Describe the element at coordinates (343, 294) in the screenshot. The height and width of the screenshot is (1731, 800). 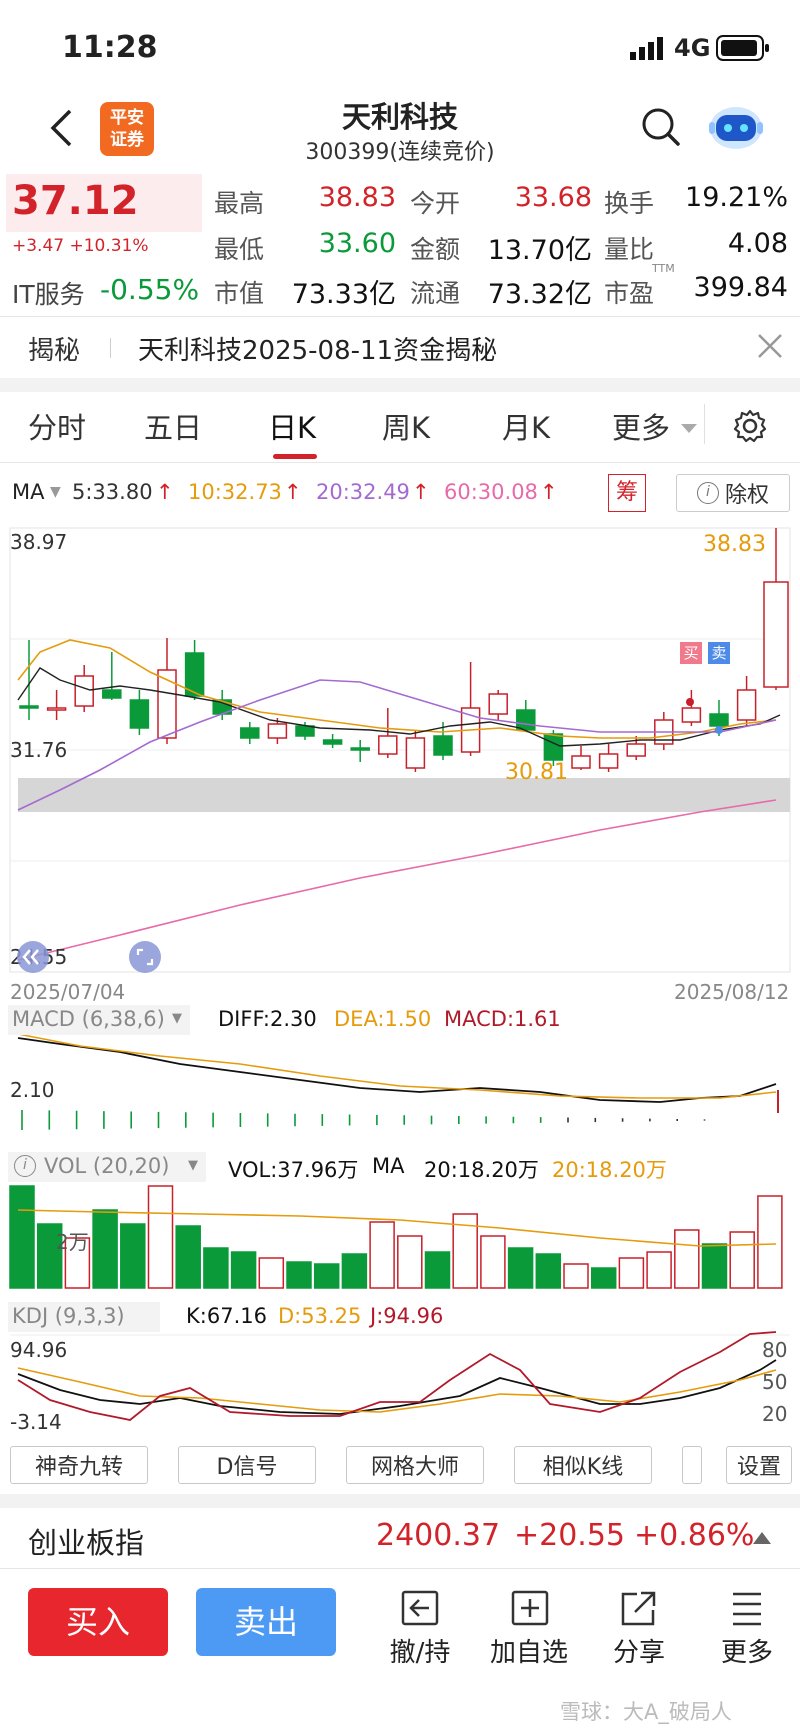
I see `stat-value: 73.33亿` at that location.